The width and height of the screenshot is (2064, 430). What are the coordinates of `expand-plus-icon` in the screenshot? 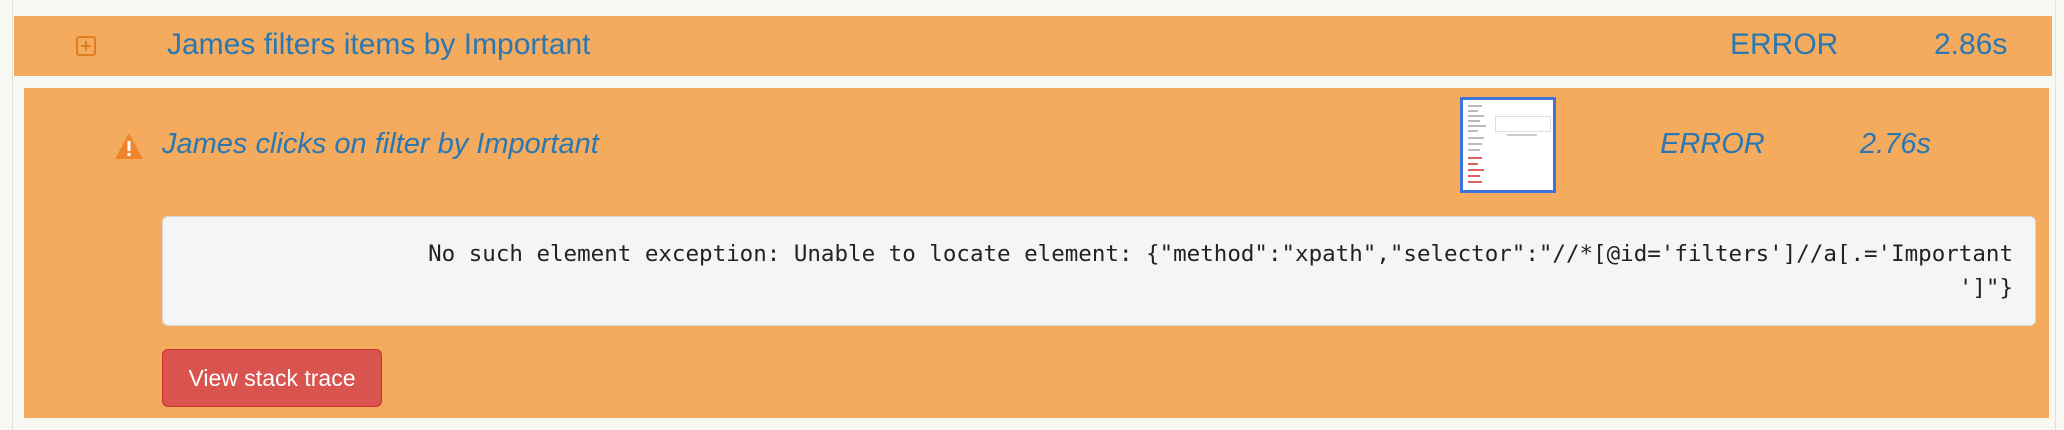 It's located at (86, 46).